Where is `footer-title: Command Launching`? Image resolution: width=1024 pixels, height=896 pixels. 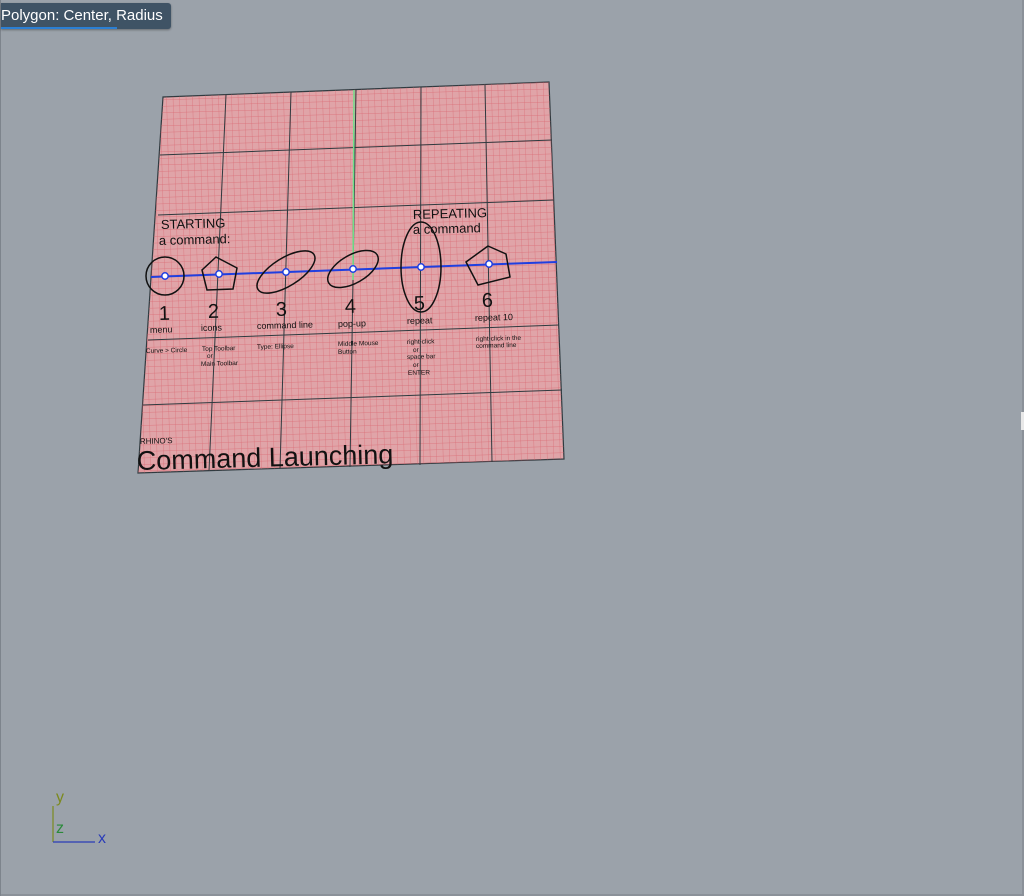
footer-title: Command Launching is located at coordinates (264, 457).